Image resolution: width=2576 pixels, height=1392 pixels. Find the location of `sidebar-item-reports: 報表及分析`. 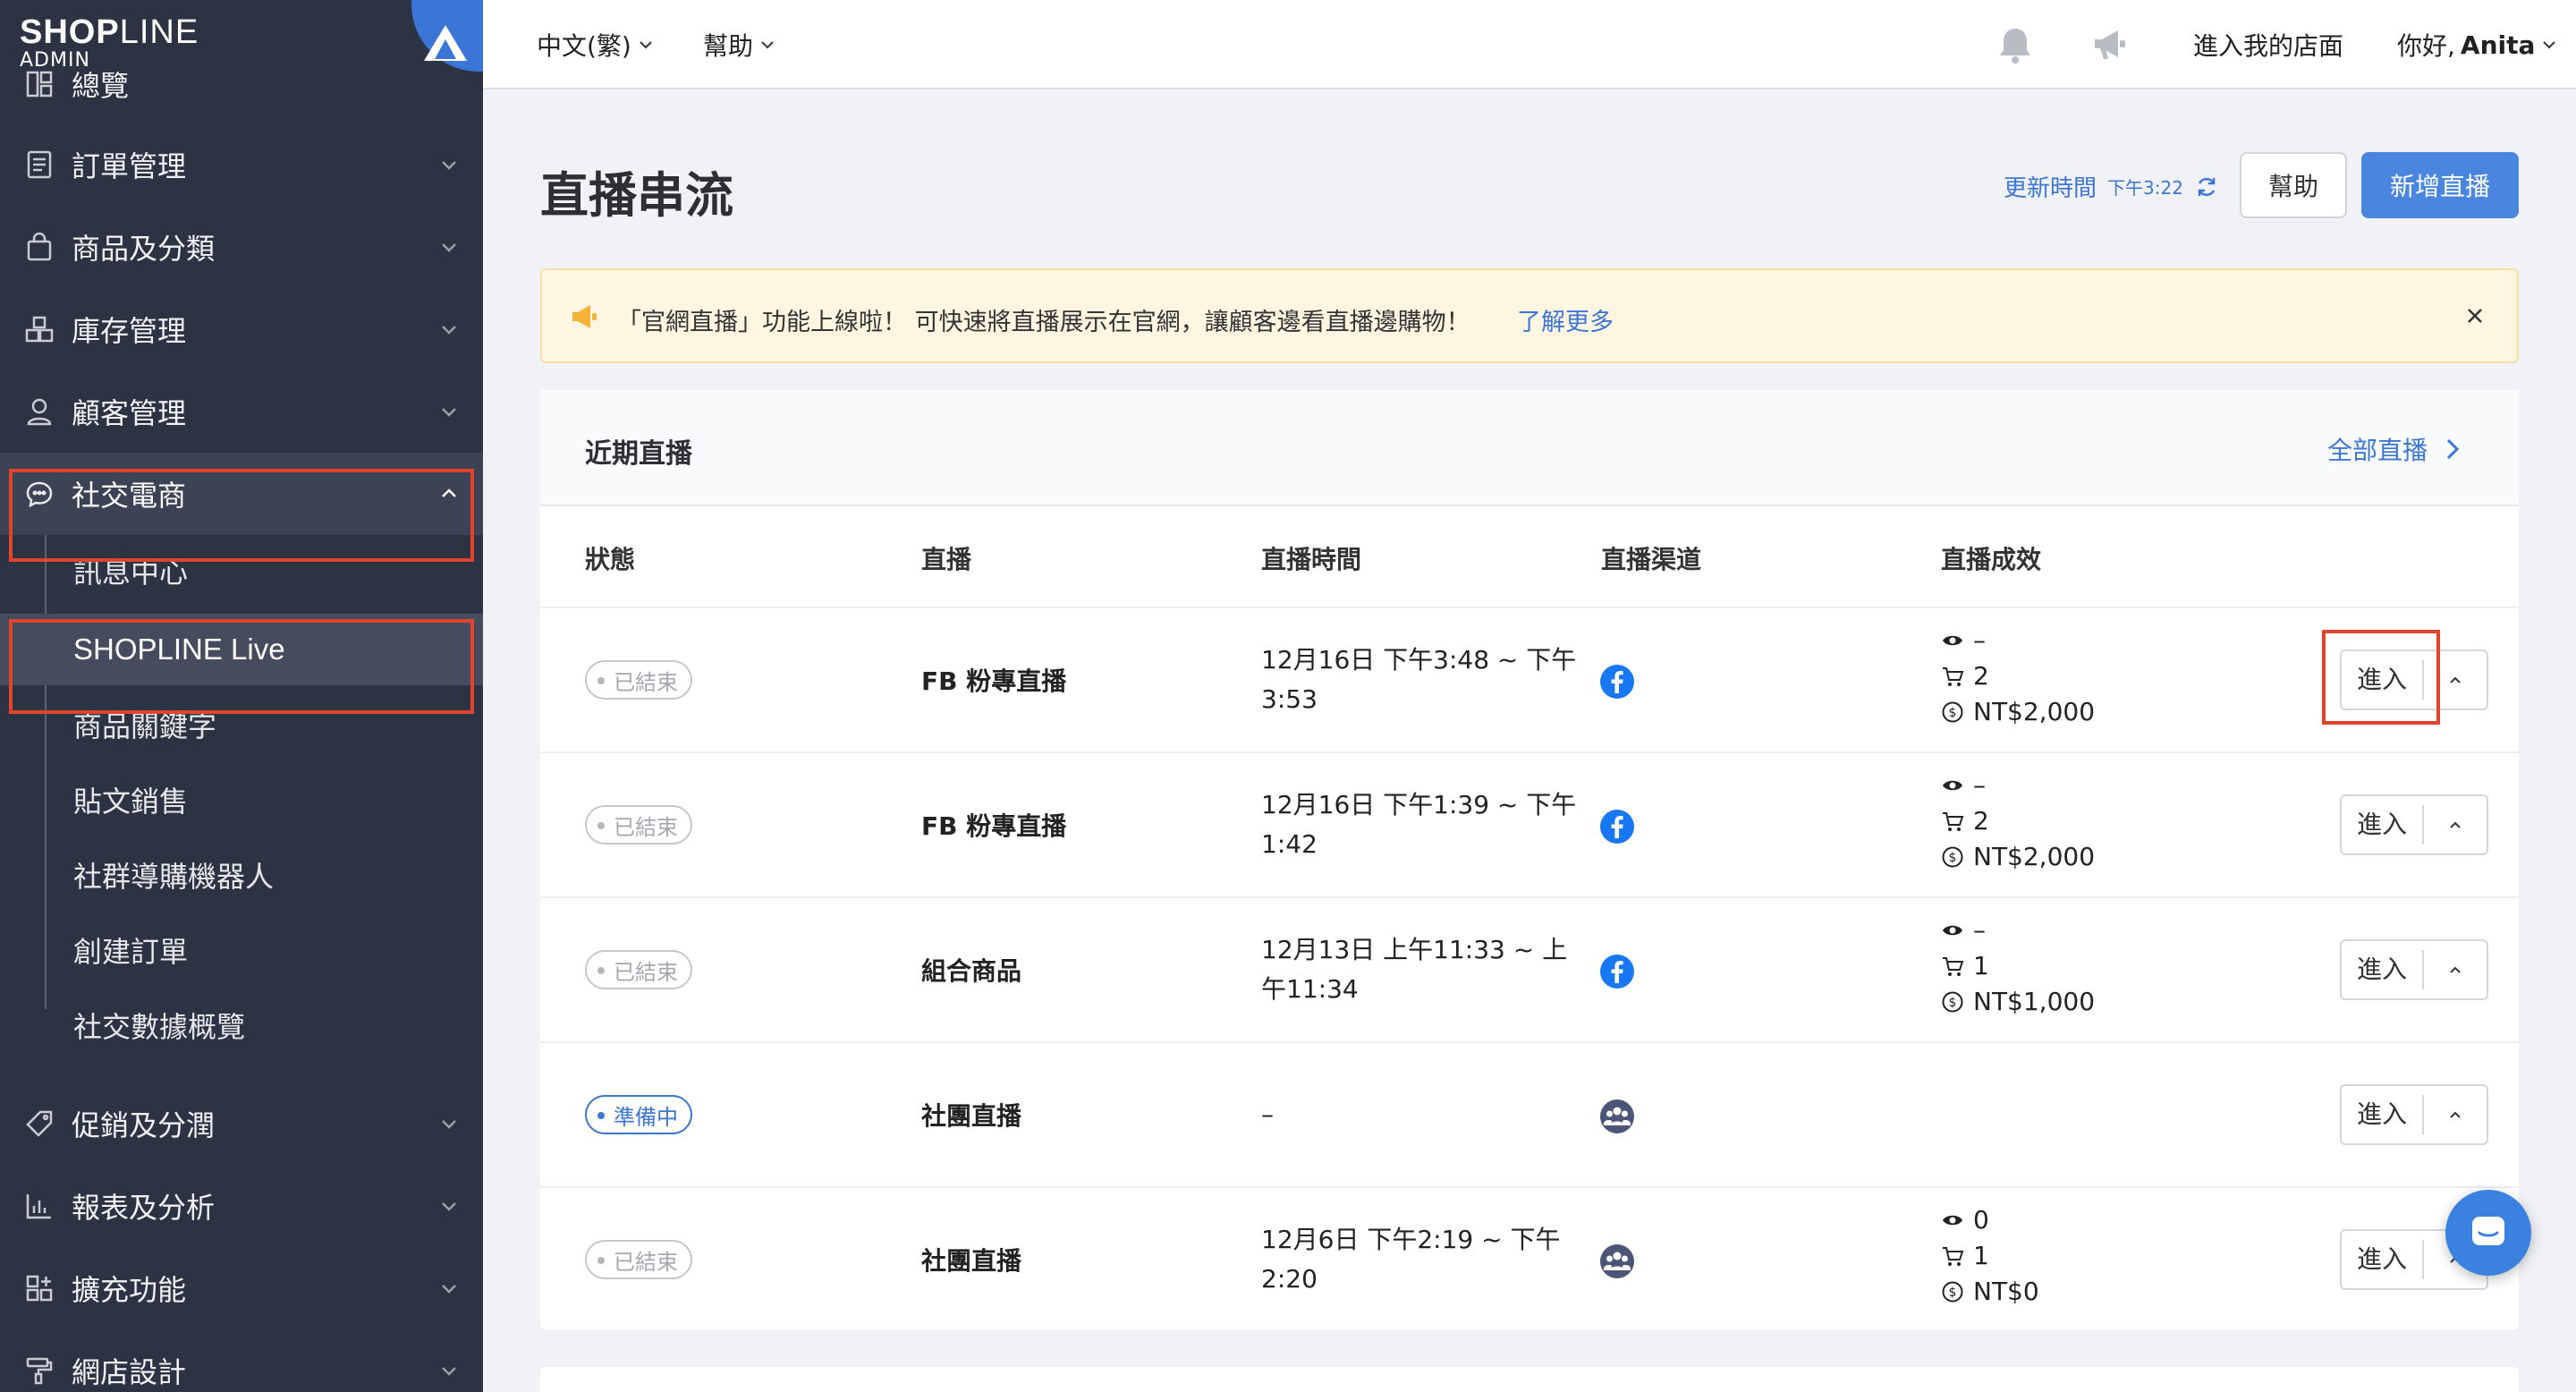

sidebar-item-reports: 報表及分析 is located at coordinates (241, 1206).